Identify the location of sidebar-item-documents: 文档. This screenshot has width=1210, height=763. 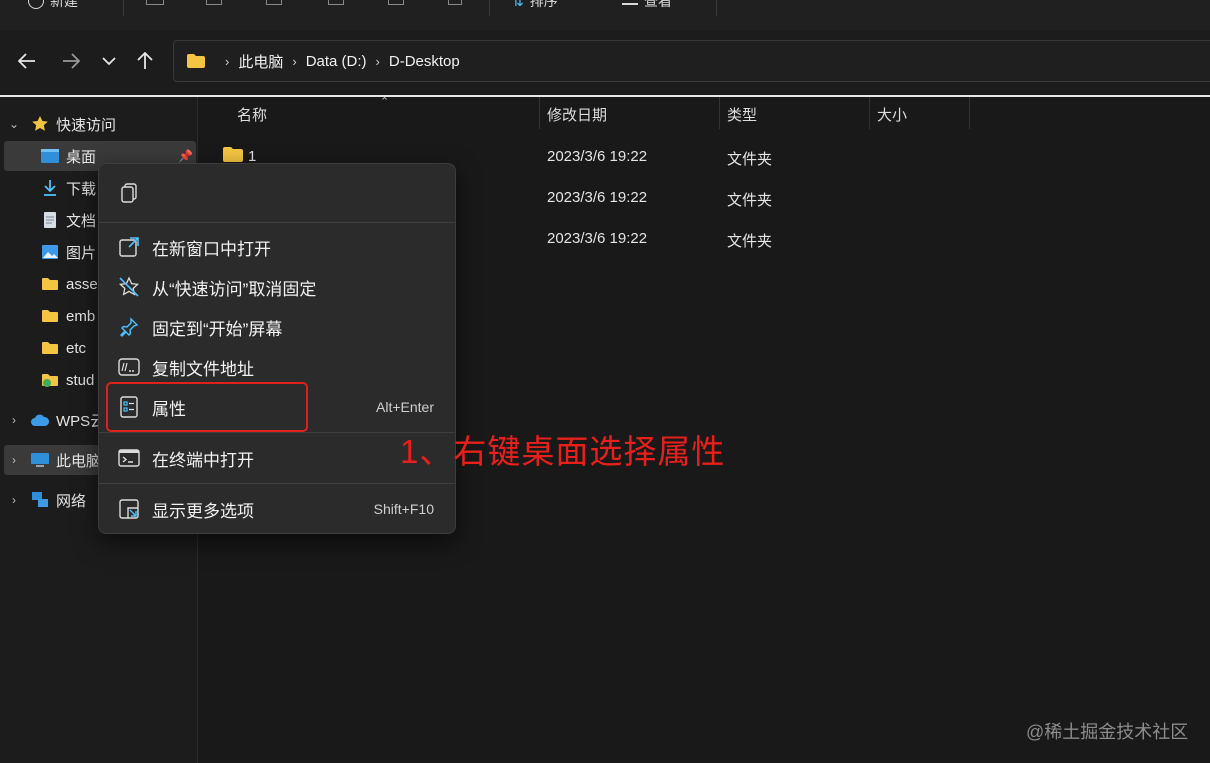
(68, 220).